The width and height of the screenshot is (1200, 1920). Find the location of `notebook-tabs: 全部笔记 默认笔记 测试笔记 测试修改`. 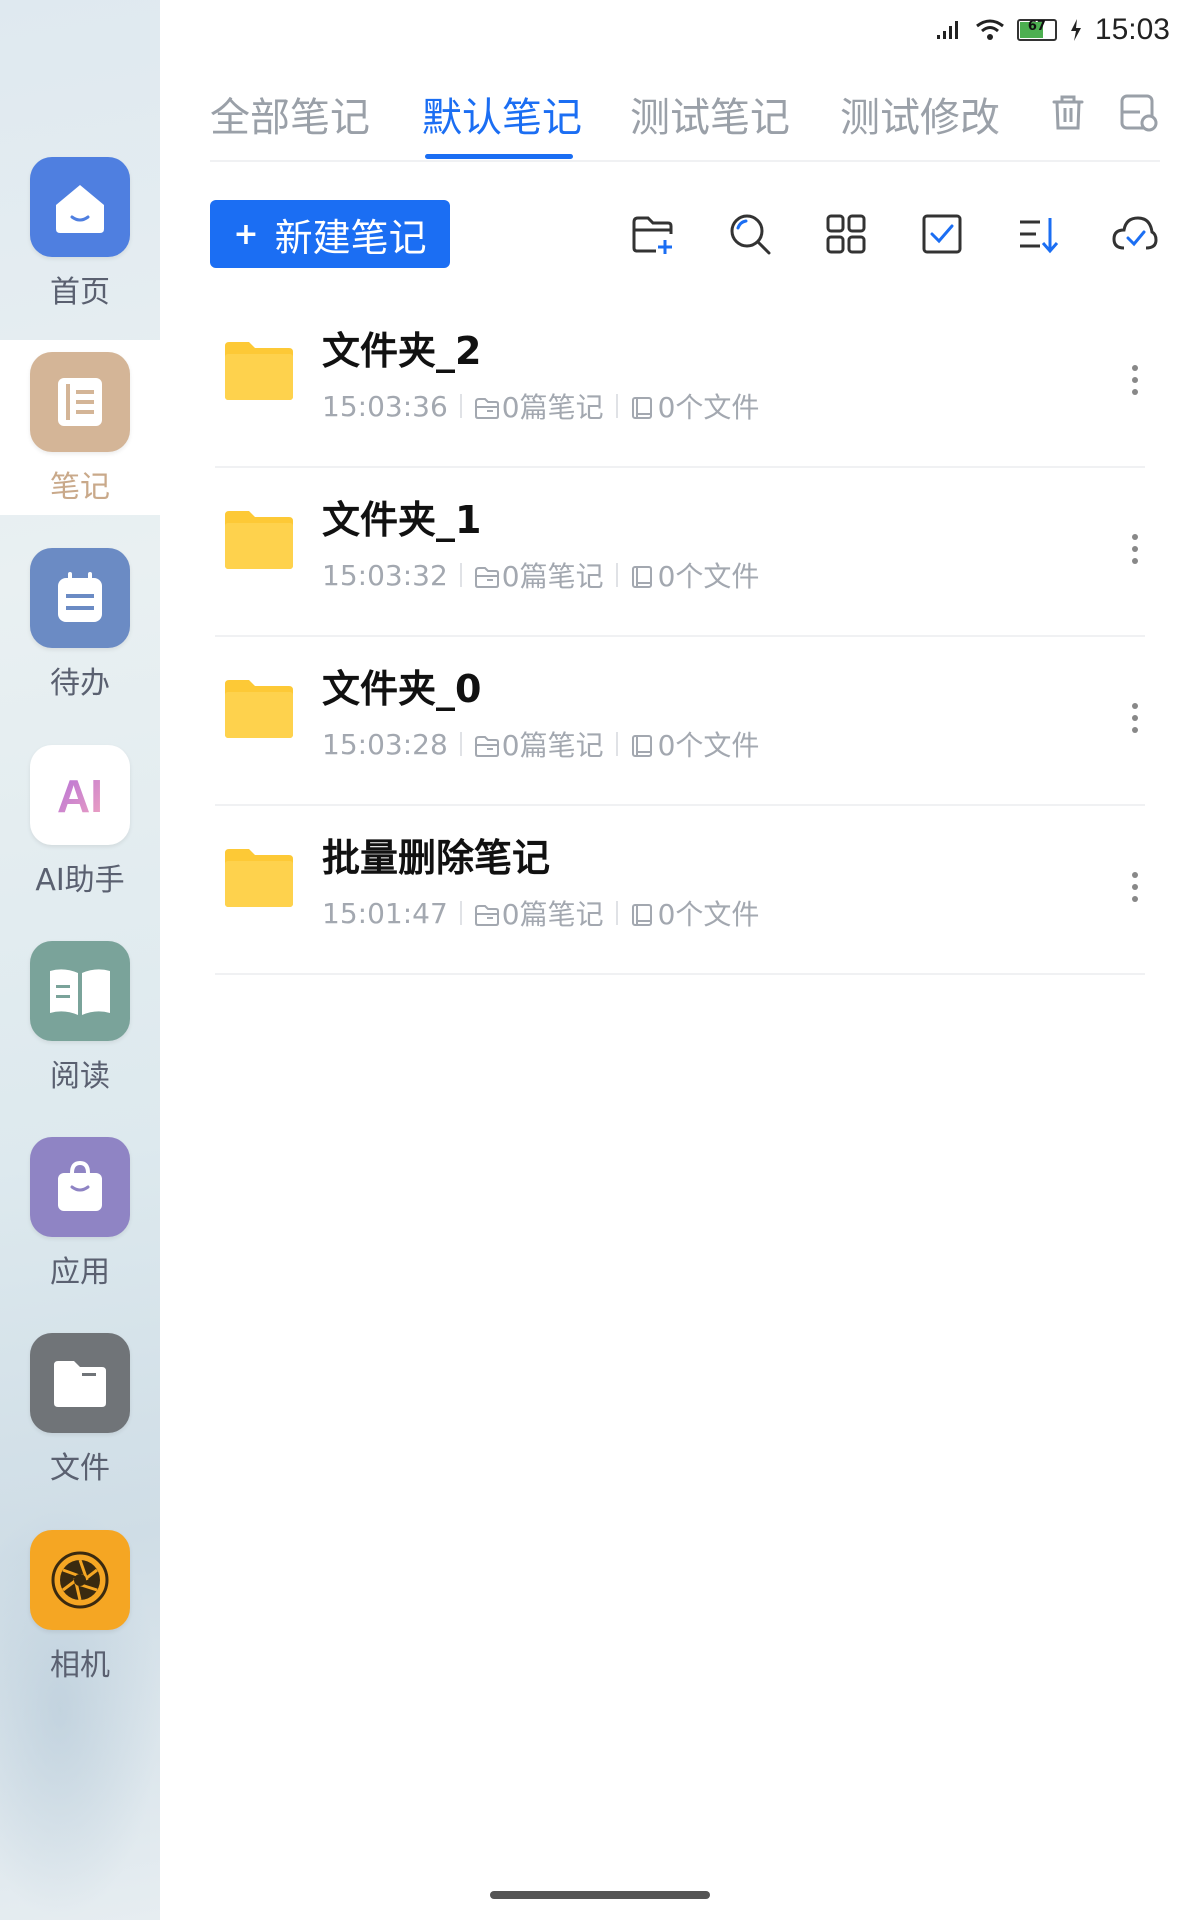

notebook-tabs: 全部笔记 默认笔记 测试笔记 测试修改 is located at coordinates (685, 118).